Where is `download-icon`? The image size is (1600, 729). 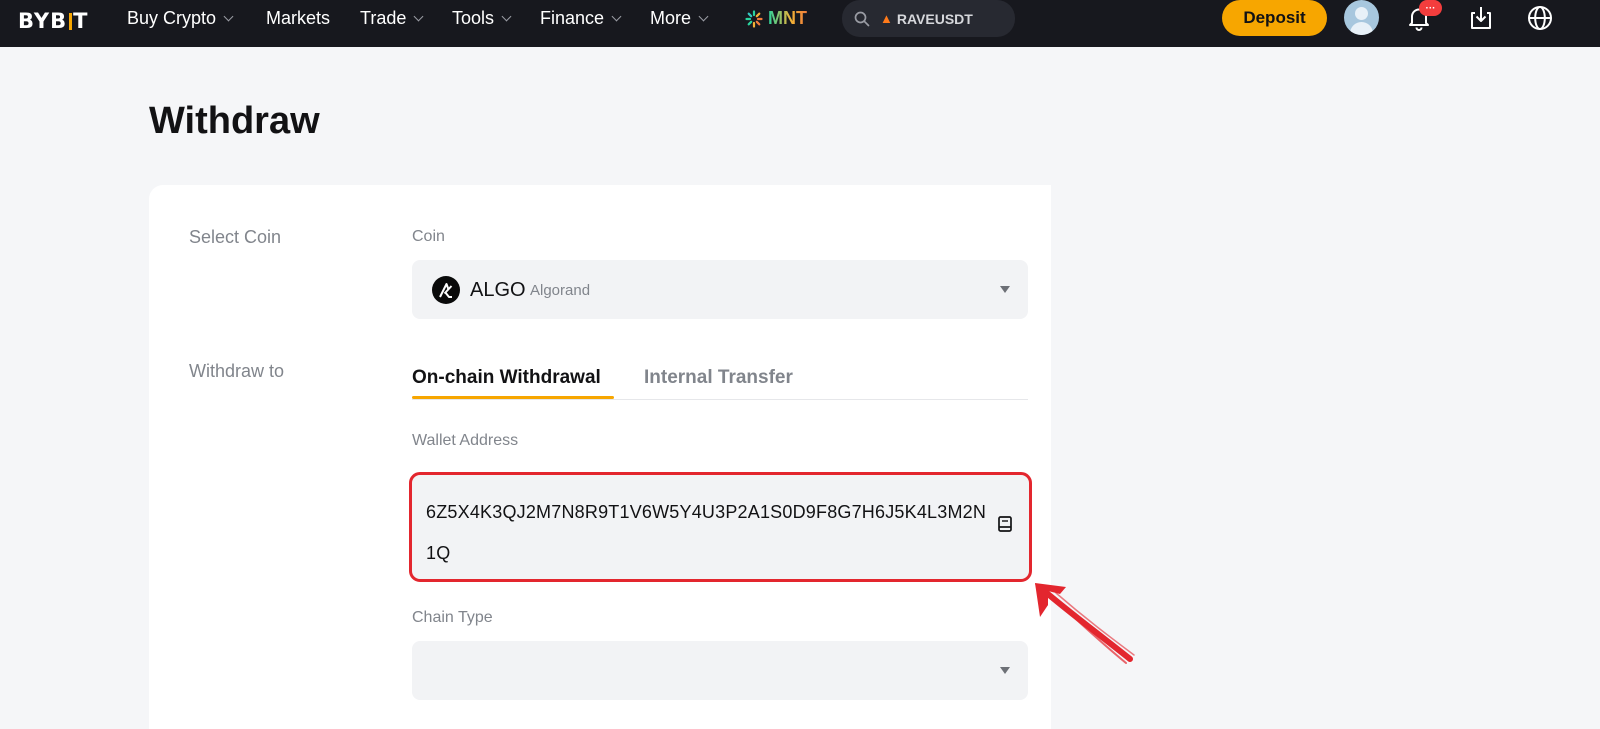 download-icon is located at coordinates (1481, 18).